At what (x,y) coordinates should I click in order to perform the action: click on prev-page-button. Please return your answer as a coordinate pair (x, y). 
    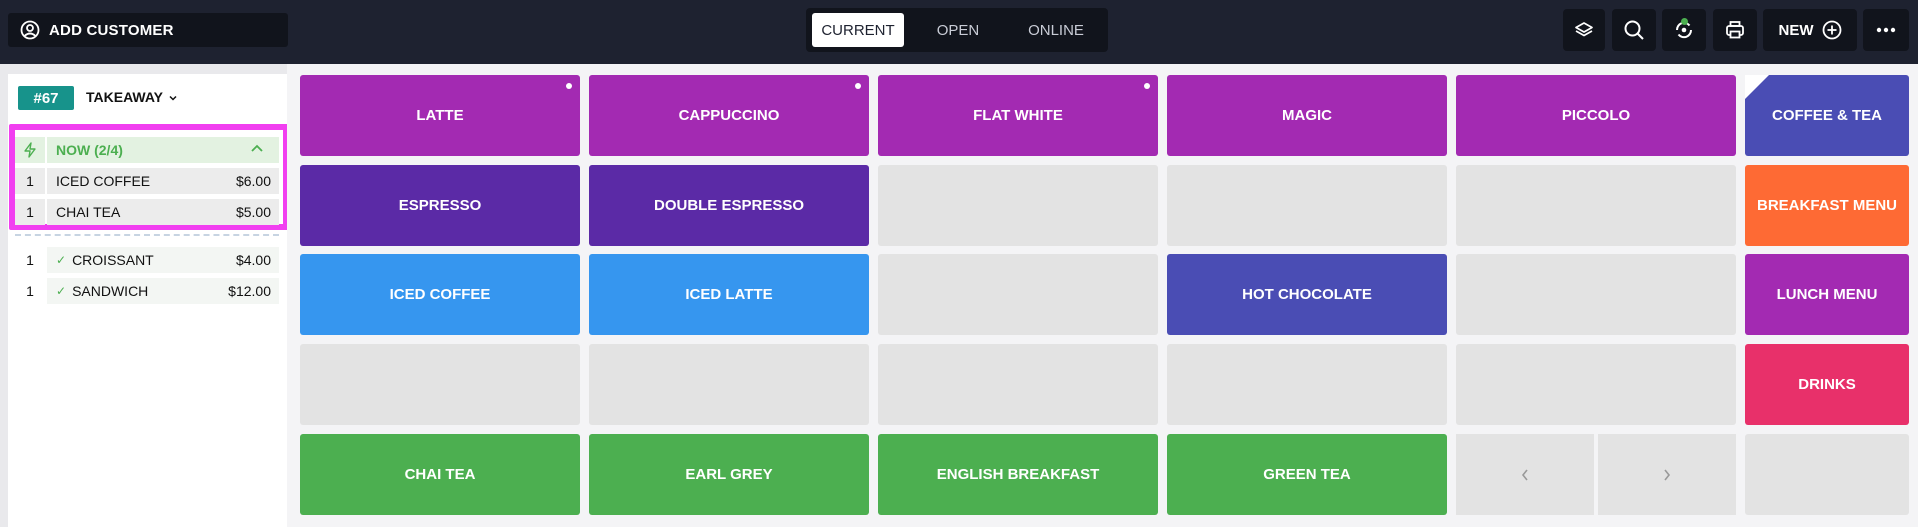
    Looking at the image, I should click on (1525, 474).